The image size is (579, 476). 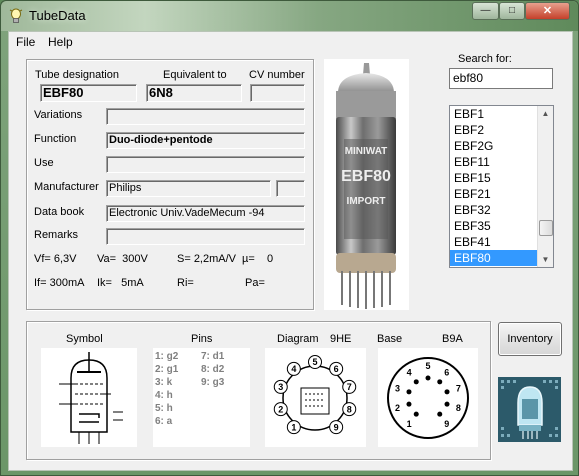 What do you see at coordinates (58, 115) in the screenshot?
I see `variations-label: Variations` at bounding box center [58, 115].